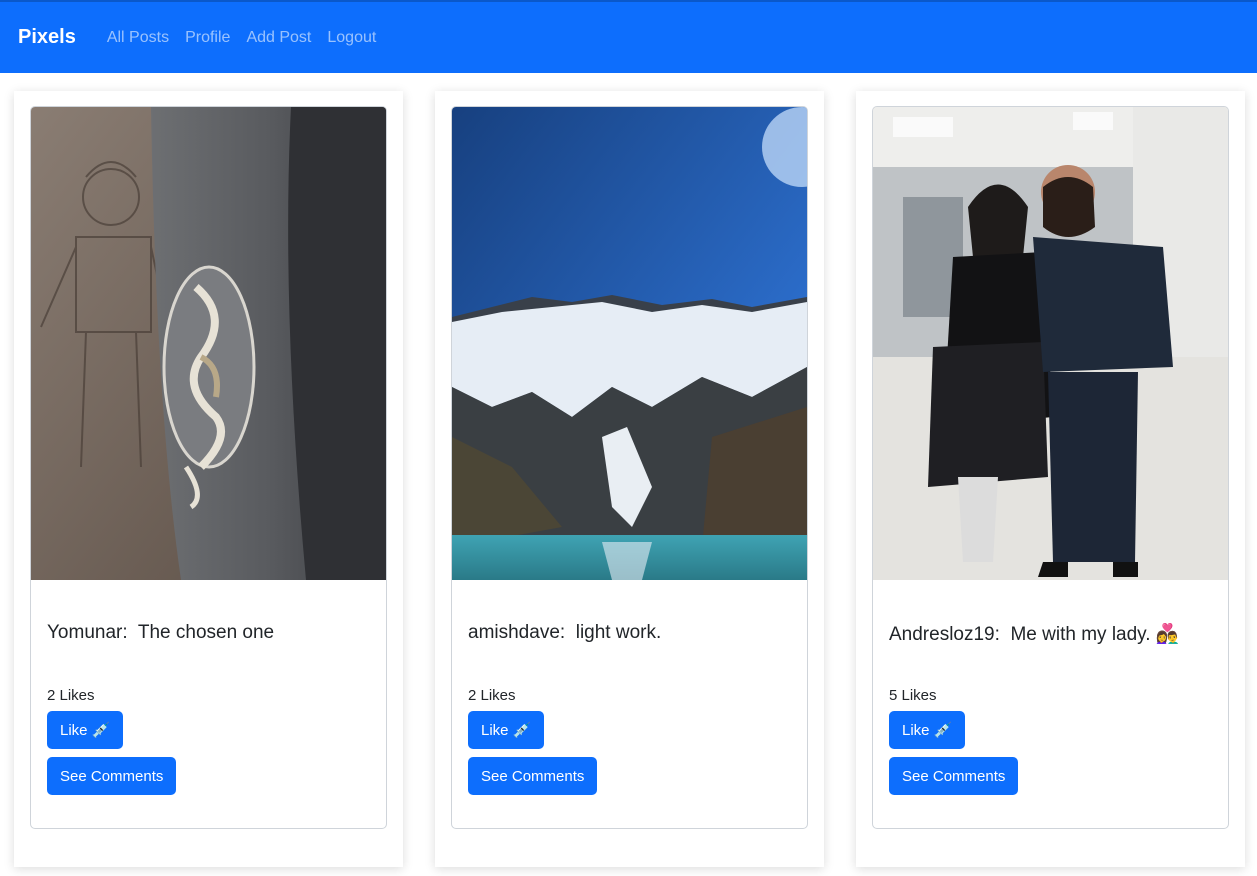 The image size is (1257, 876). What do you see at coordinates (516, 632) in the screenshot?
I see `post-author: amishdave:` at bounding box center [516, 632].